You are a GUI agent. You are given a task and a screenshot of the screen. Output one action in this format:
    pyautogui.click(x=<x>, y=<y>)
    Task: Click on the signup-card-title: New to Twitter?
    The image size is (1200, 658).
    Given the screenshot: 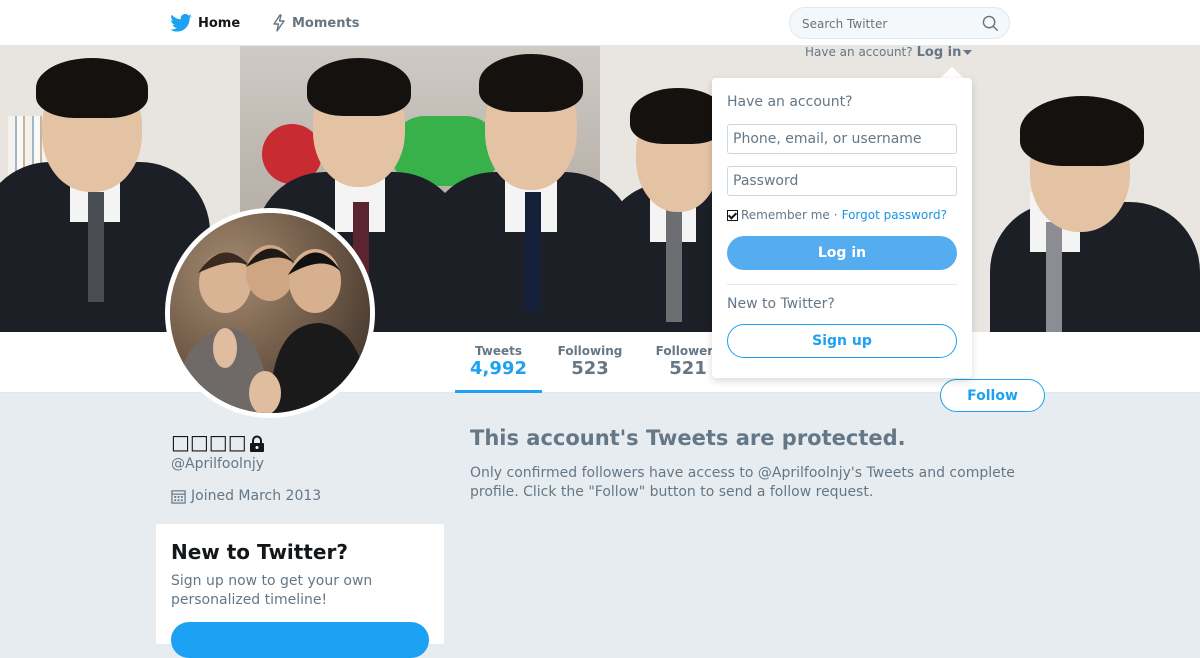 What is the action you would take?
    pyautogui.click(x=259, y=552)
    